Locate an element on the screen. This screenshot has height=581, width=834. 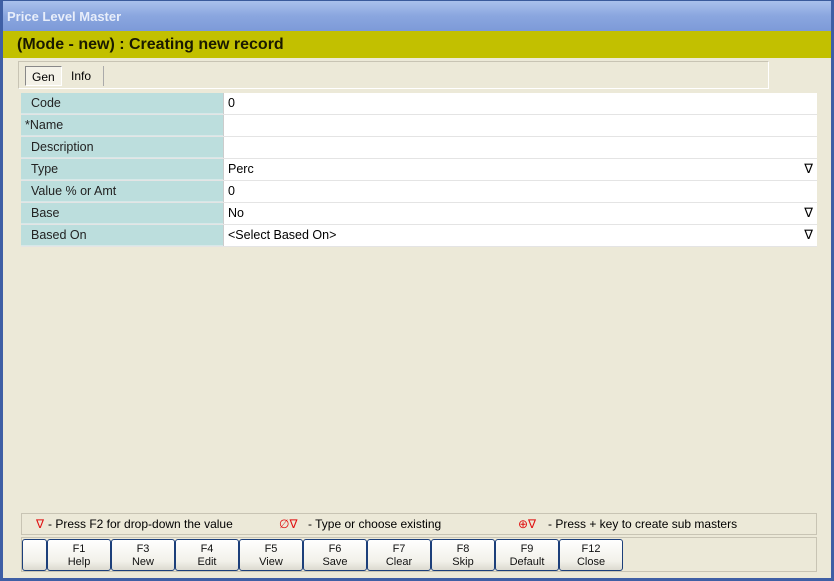
view-button: F5 View is located at coordinates (271, 555).